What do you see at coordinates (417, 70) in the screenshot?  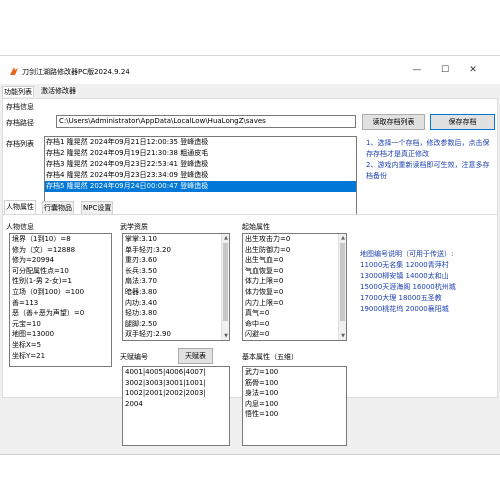 I see `minimize-button: —` at bounding box center [417, 70].